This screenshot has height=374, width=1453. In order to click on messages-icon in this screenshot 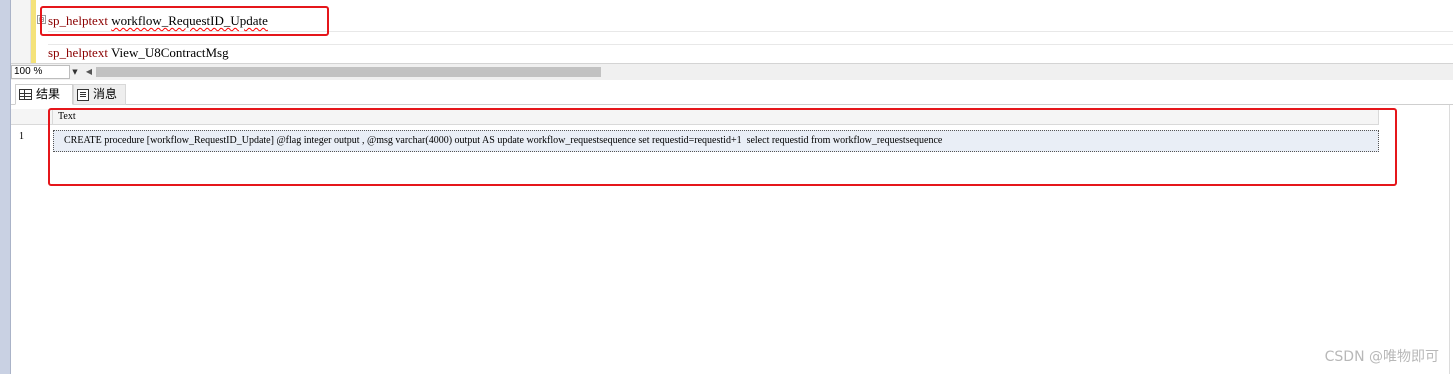, I will do `click(83, 94)`.